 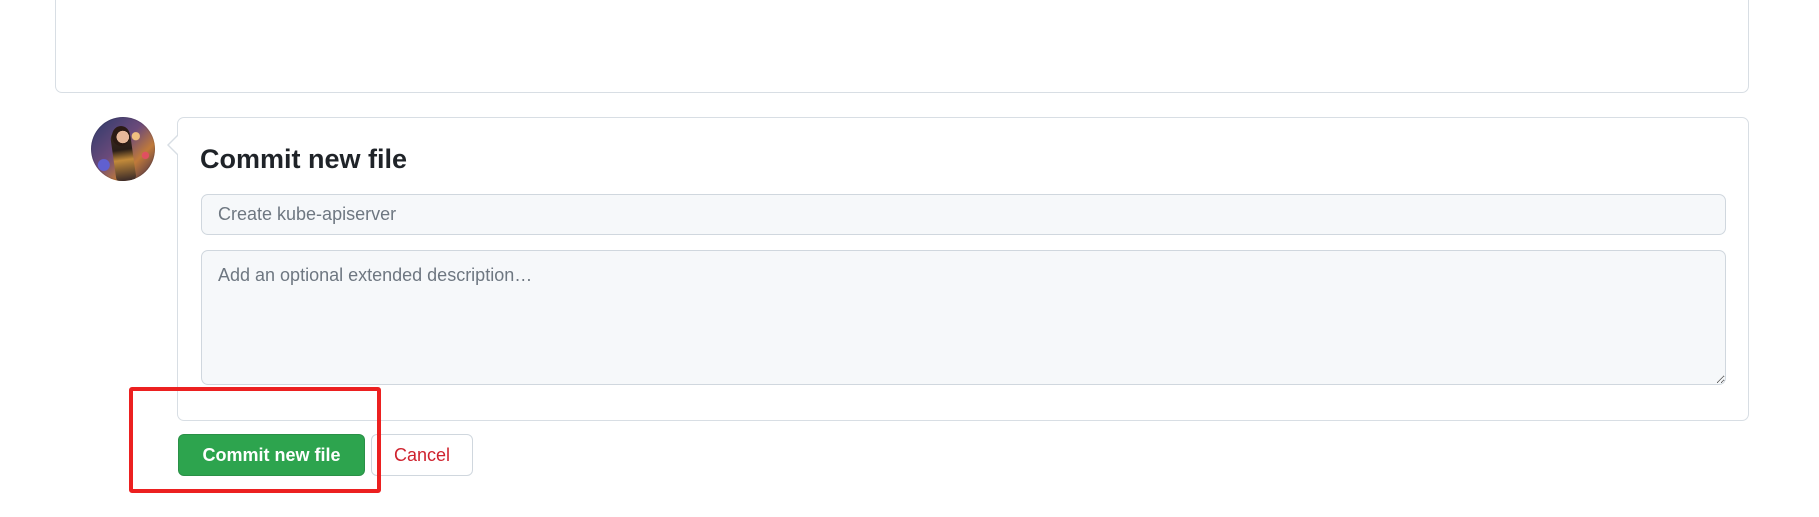 What do you see at coordinates (422, 455) in the screenshot?
I see `cancel-button: Cancel` at bounding box center [422, 455].